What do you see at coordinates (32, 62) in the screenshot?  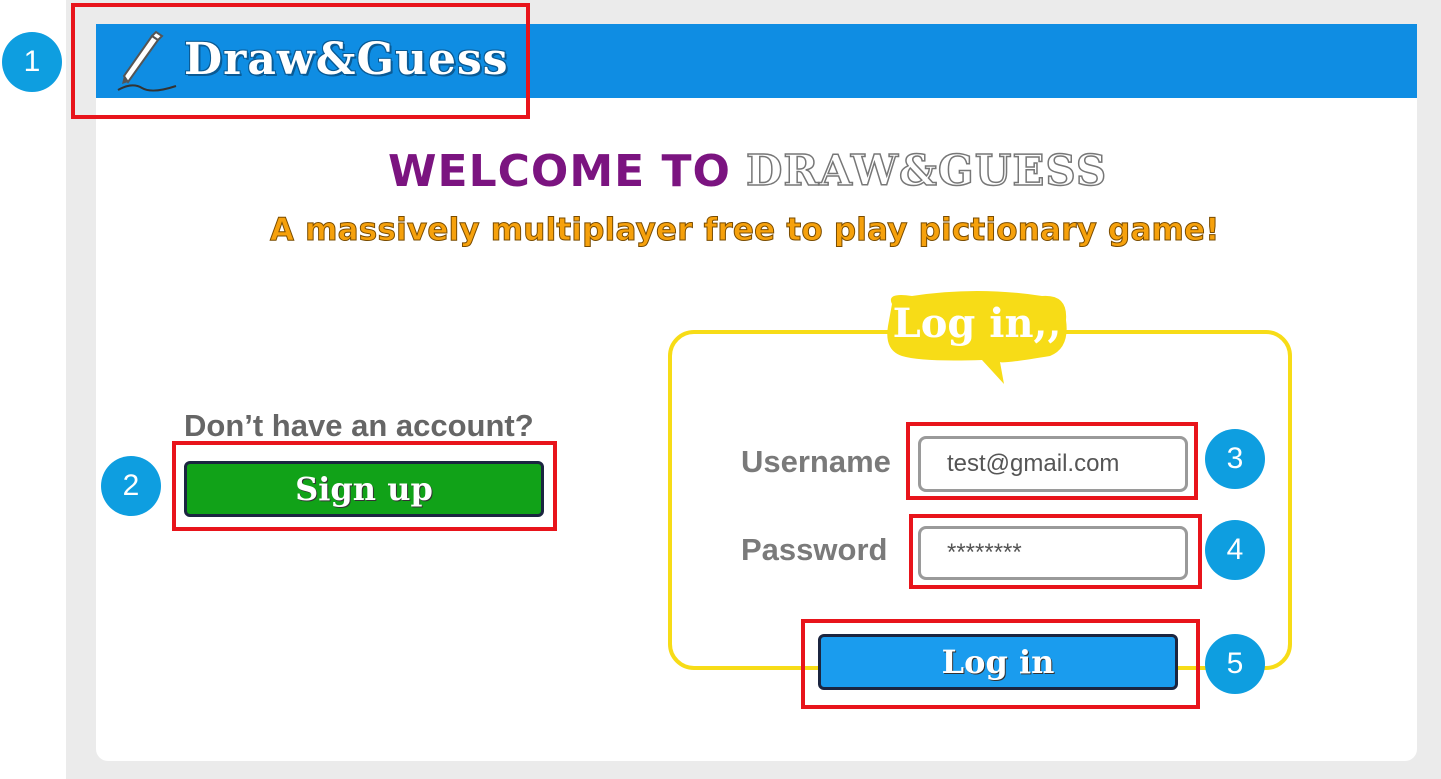 I see `annotation-badge-1: 1` at bounding box center [32, 62].